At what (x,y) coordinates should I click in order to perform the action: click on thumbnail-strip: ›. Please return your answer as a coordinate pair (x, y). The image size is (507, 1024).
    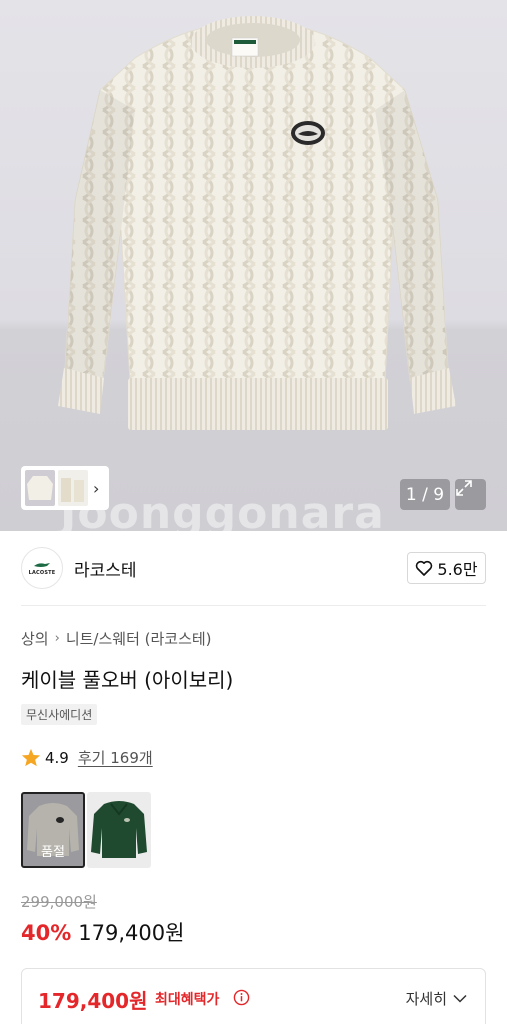
    Looking at the image, I should click on (65, 488).